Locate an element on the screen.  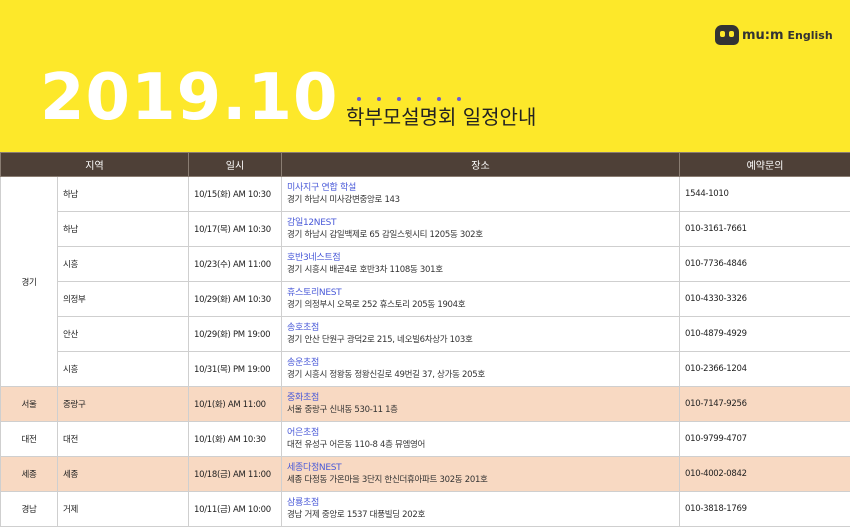
phone-cell: 010-3818-1769 is located at coordinates (764, 509).